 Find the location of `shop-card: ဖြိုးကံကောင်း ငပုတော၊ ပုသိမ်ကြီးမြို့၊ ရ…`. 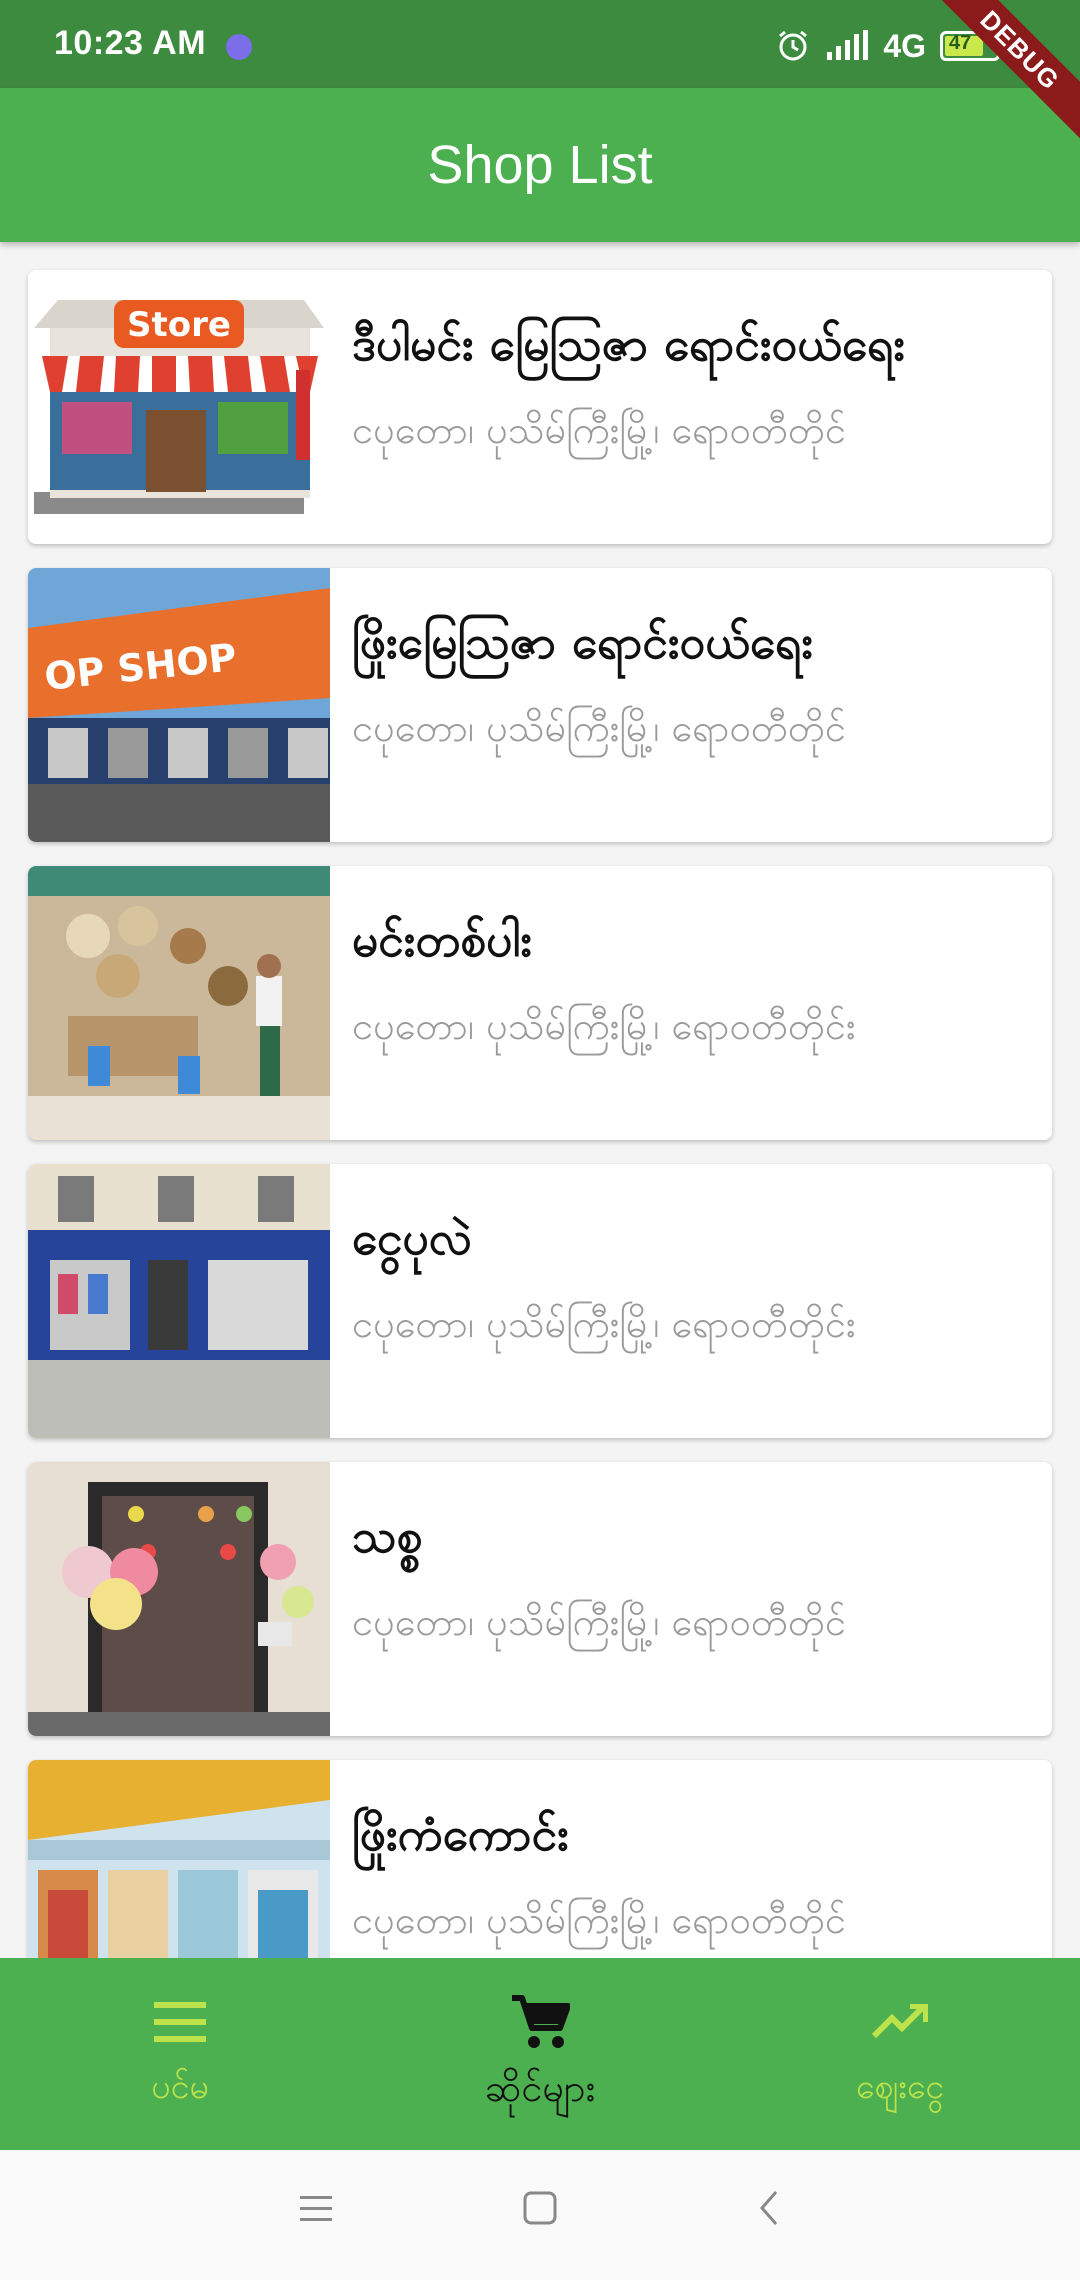

shop-card: ဖြိုးကံကောင်း ငပုတော၊ ပုသိမ်ကြီးမြို့၊ ရ… is located at coordinates (540, 1859).